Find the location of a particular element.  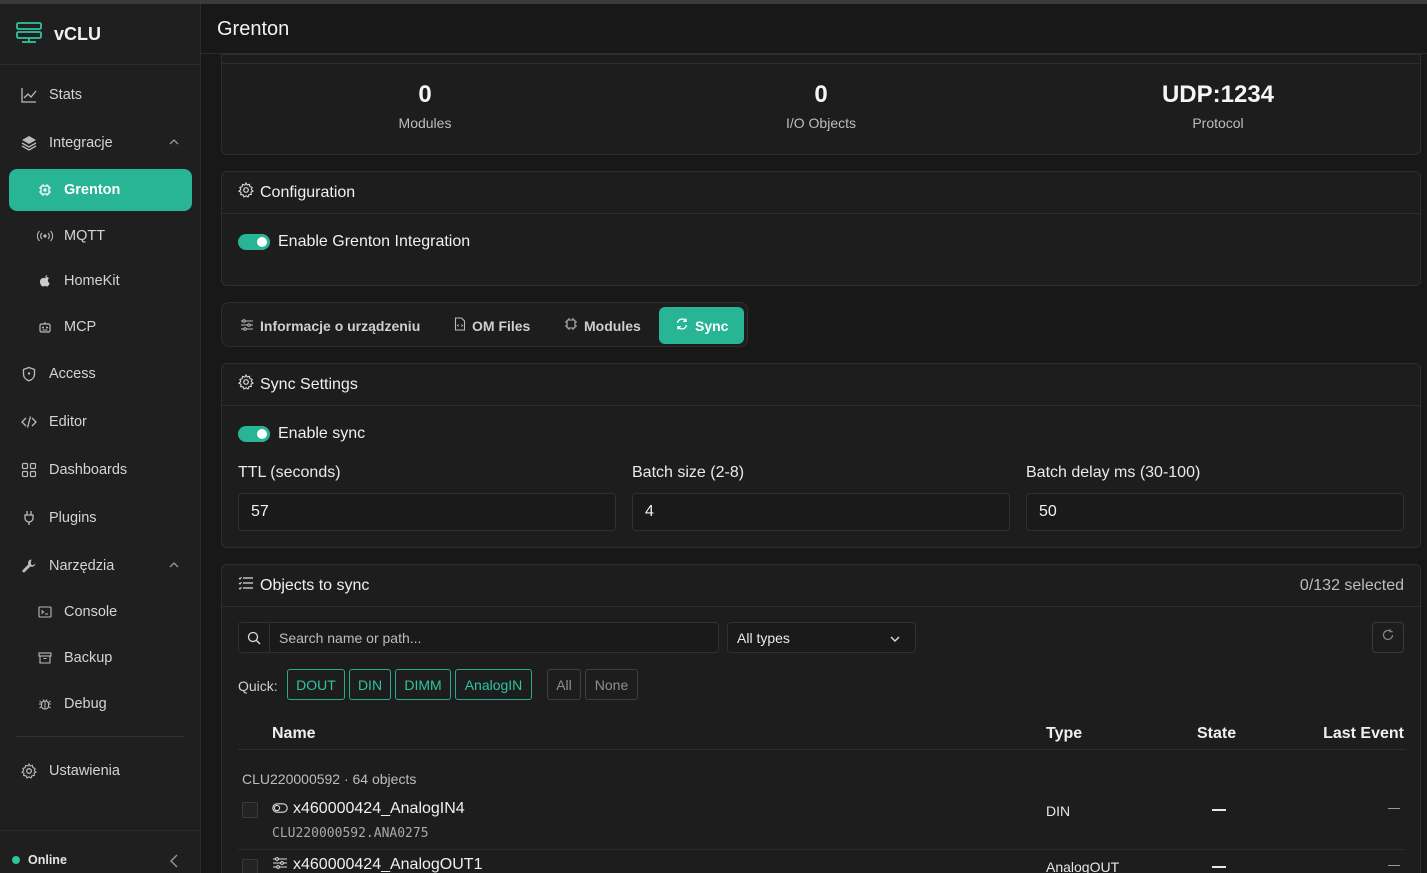

stat-io-objects: 0 I/O Objects is located at coordinates (821, 106).